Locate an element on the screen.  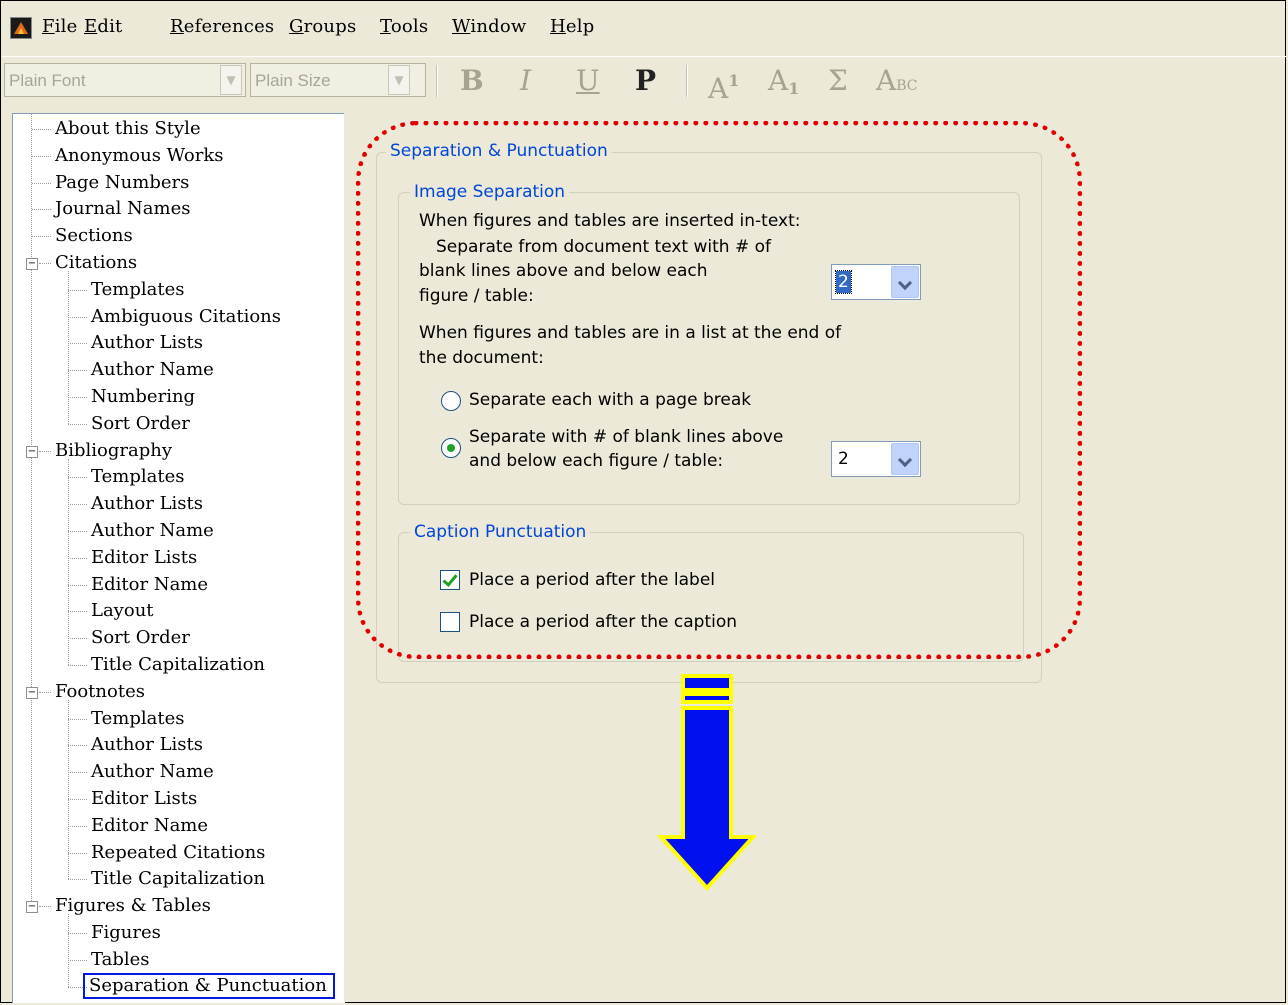
intext-description-line2: blank lines above and below each is located at coordinates (563, 271).